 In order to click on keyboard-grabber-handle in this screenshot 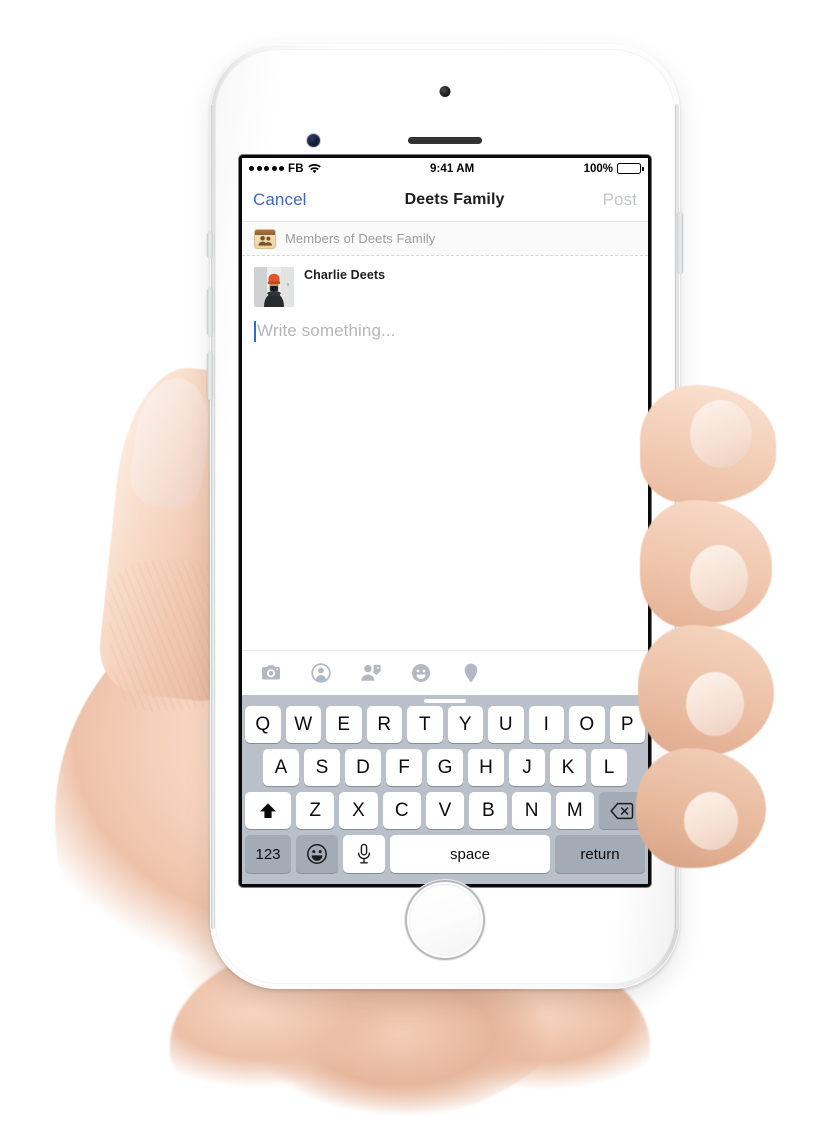, I will do `click(445, 700)`.